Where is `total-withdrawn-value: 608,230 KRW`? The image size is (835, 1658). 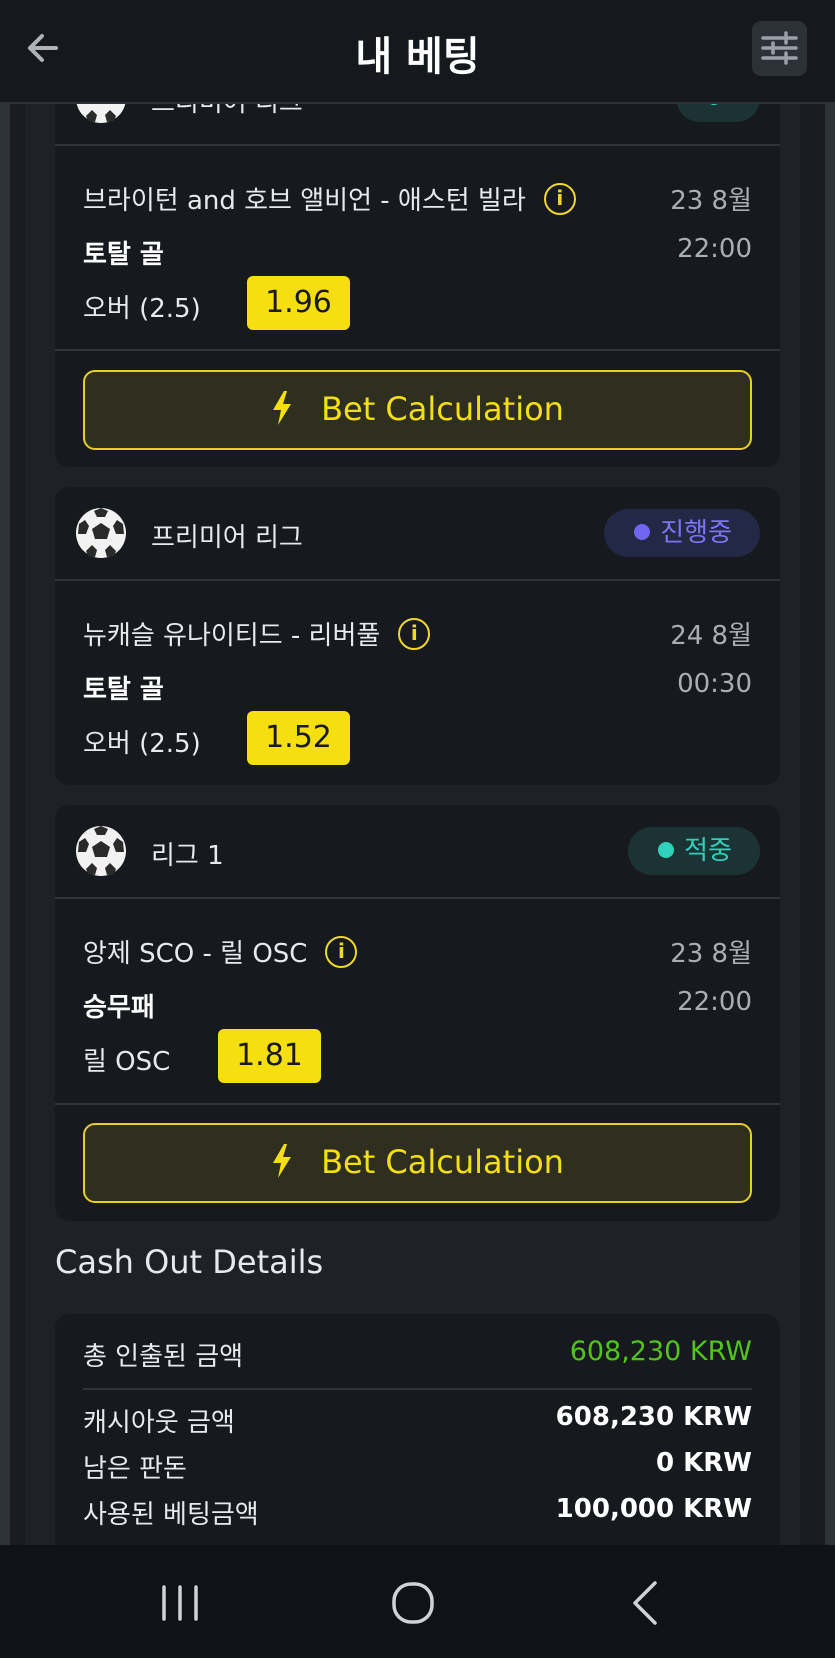
total-withdrawn-value: 608,230 KRW is located at coordinates (660, 1351).